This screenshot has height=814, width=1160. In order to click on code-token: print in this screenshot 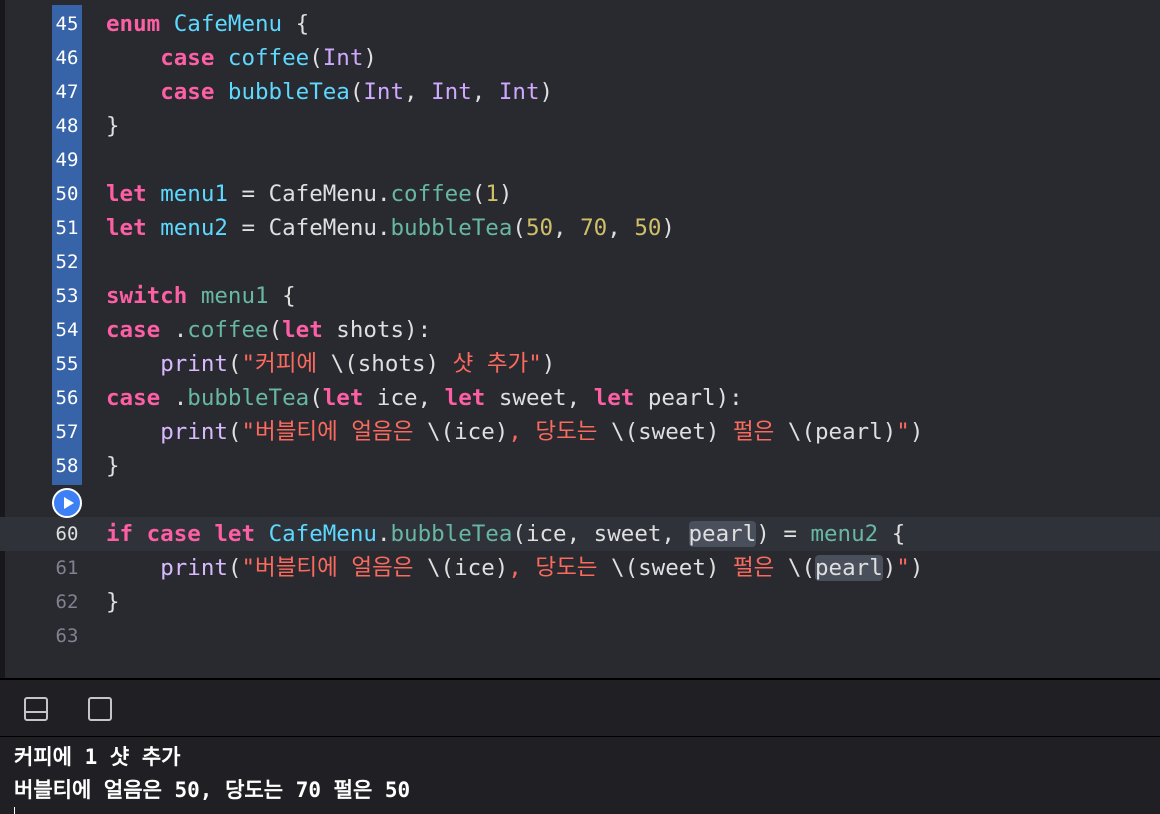, I will do `click(194, 364)`.